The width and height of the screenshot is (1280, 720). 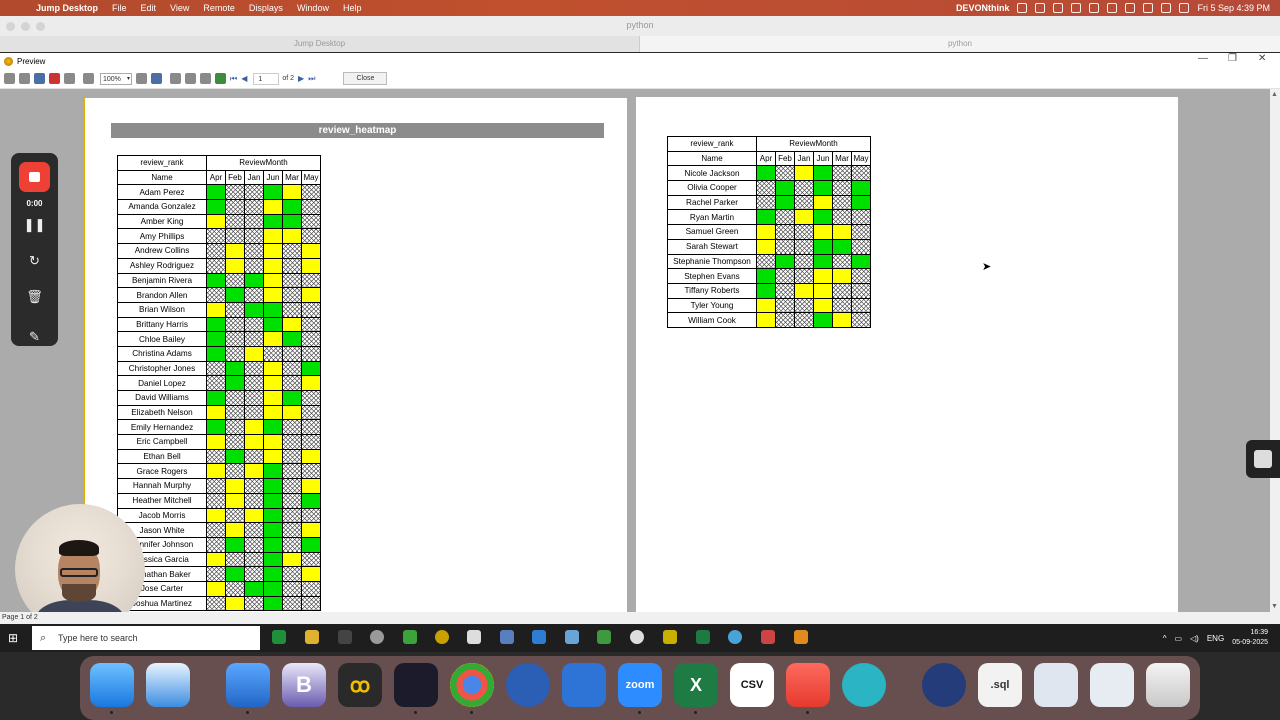 I want to click on save-icon, so click(x=39, y=78).